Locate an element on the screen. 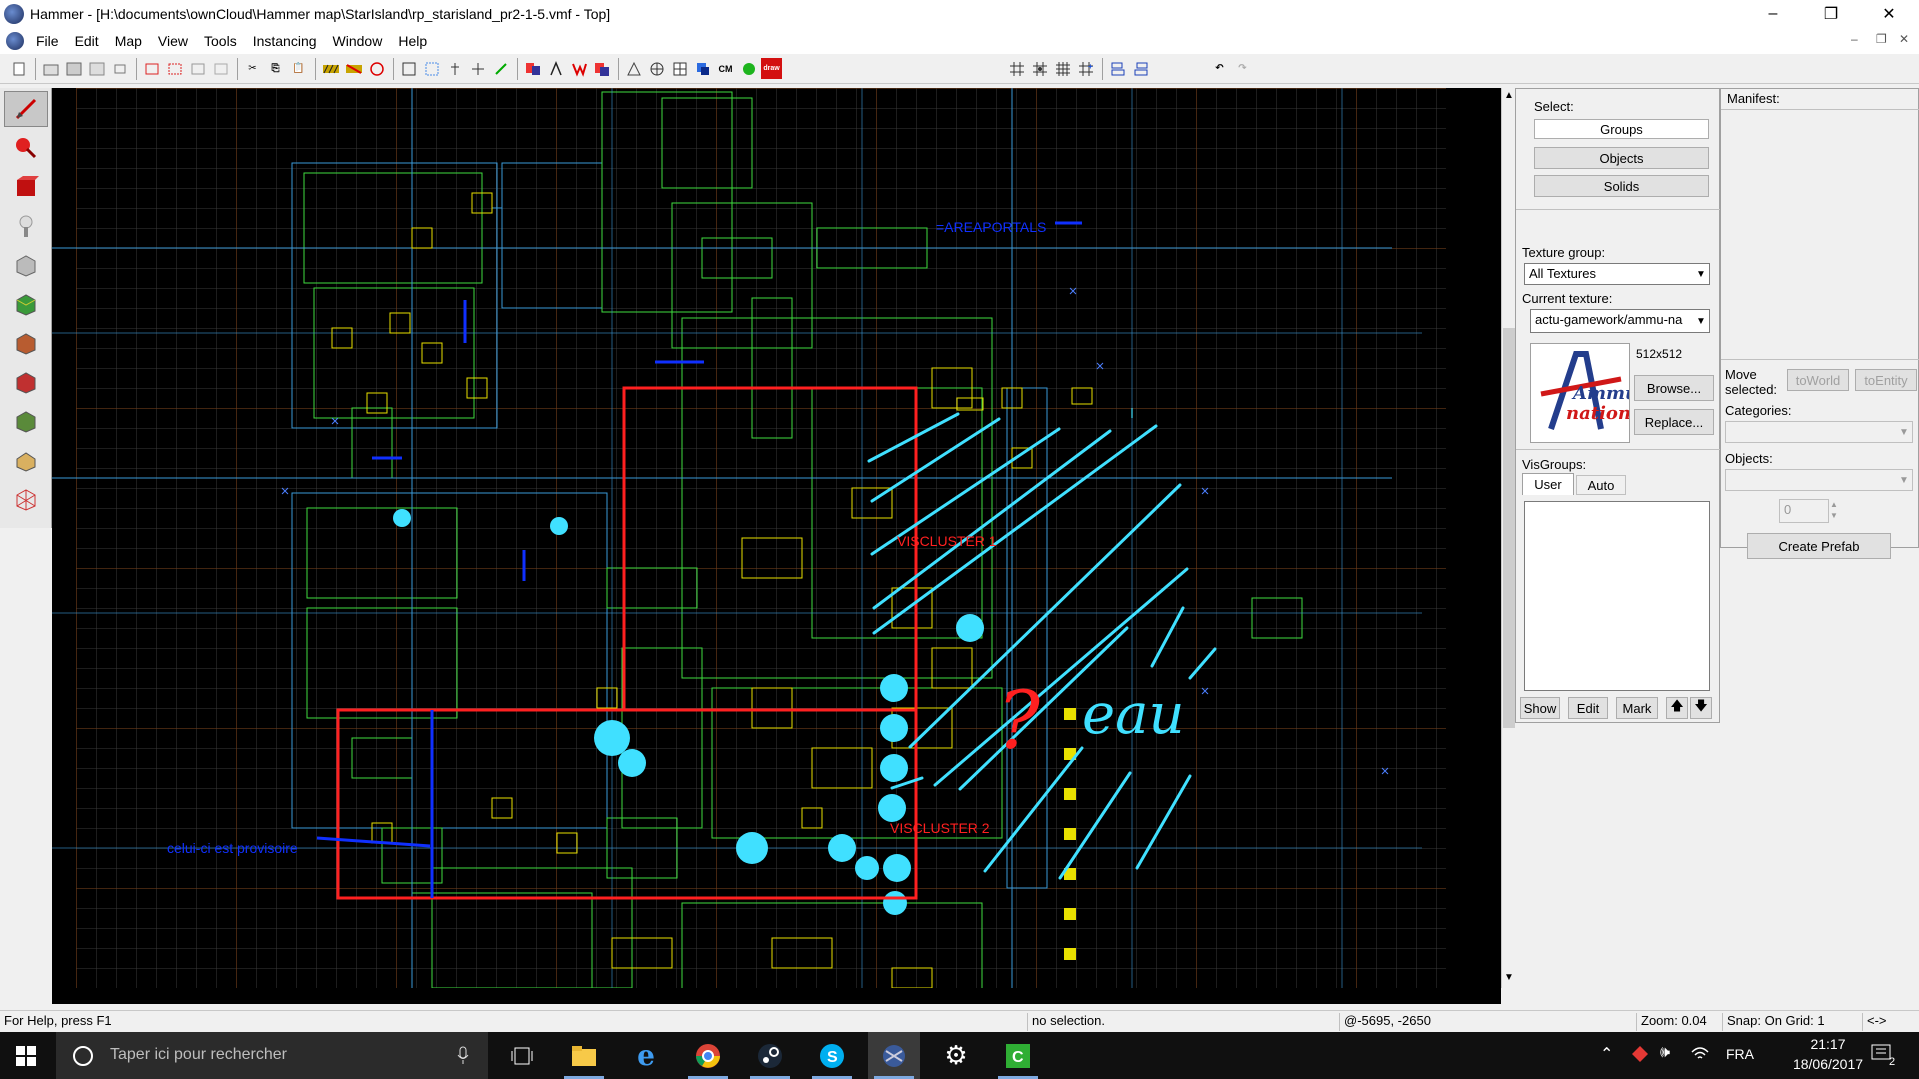 This screenshot has width=1919, height=1079. texture-scale-lock-icon is located at coordinates (353, 68).